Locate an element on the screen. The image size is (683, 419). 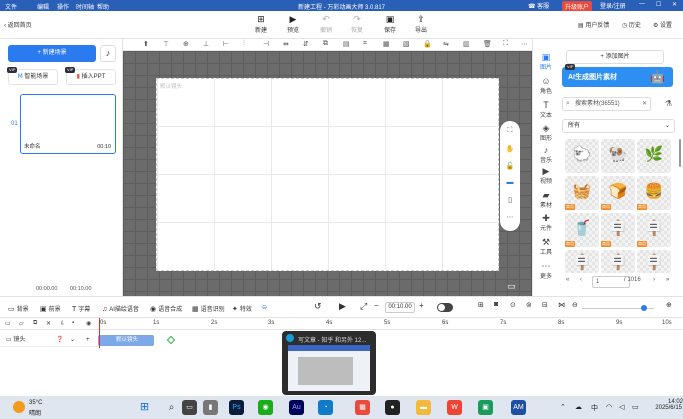
asset-scrollbar is located at coordinates (680, 153).